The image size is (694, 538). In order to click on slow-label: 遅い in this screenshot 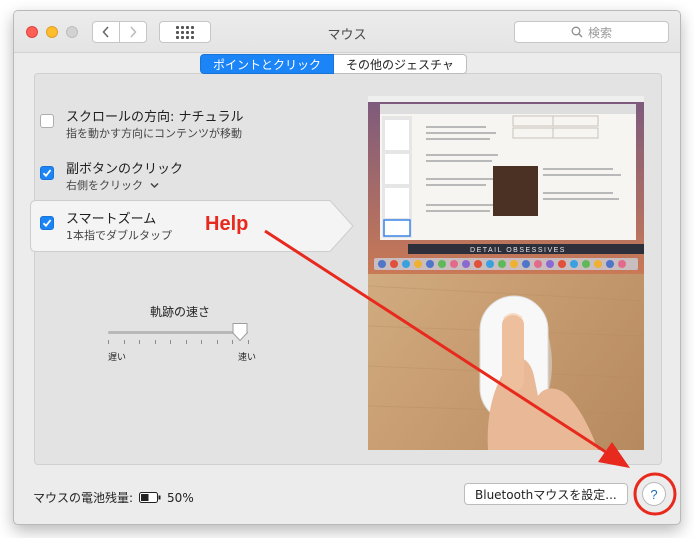, I will do `click(117, 358)`.